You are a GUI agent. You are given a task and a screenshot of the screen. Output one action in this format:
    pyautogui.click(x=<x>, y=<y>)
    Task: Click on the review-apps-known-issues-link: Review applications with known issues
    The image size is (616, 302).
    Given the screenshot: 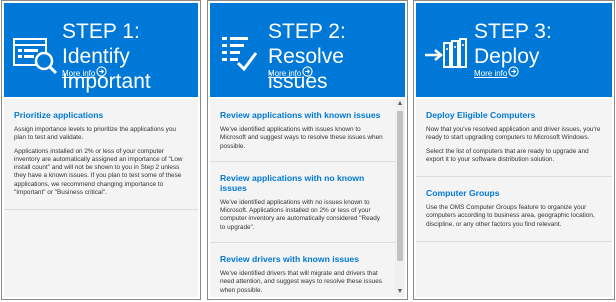 What is the action you would take?
    pyautogui.click(x=302, y=109)
    